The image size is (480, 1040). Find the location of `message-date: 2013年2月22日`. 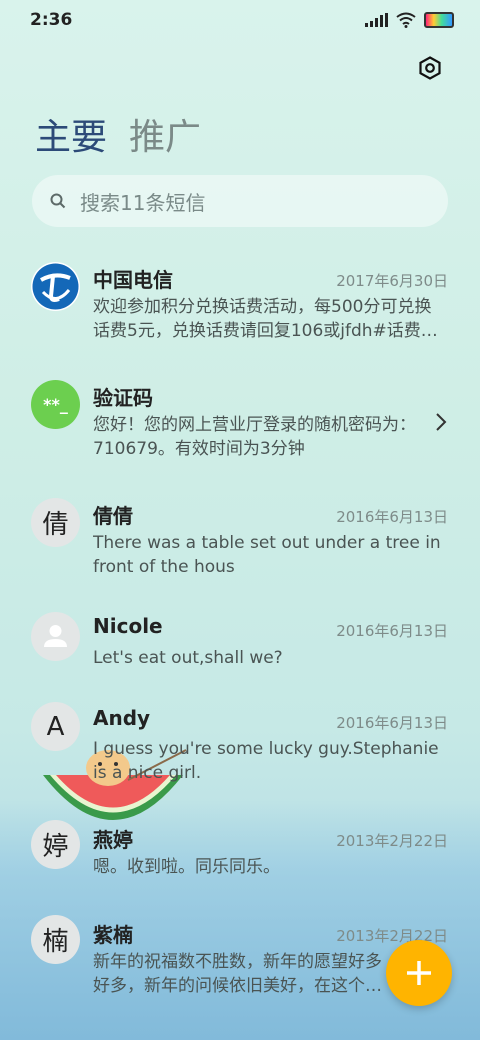

message-date: 2013年2月22日 is located at coordinates (392, 841).